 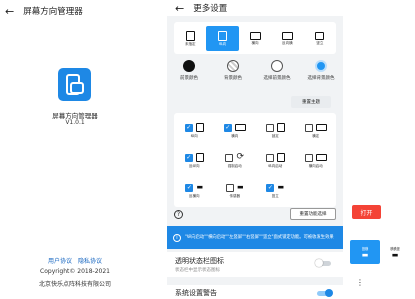 I want to click on mini-tab: 横横竖 ▬, so click(x=395, y=252).